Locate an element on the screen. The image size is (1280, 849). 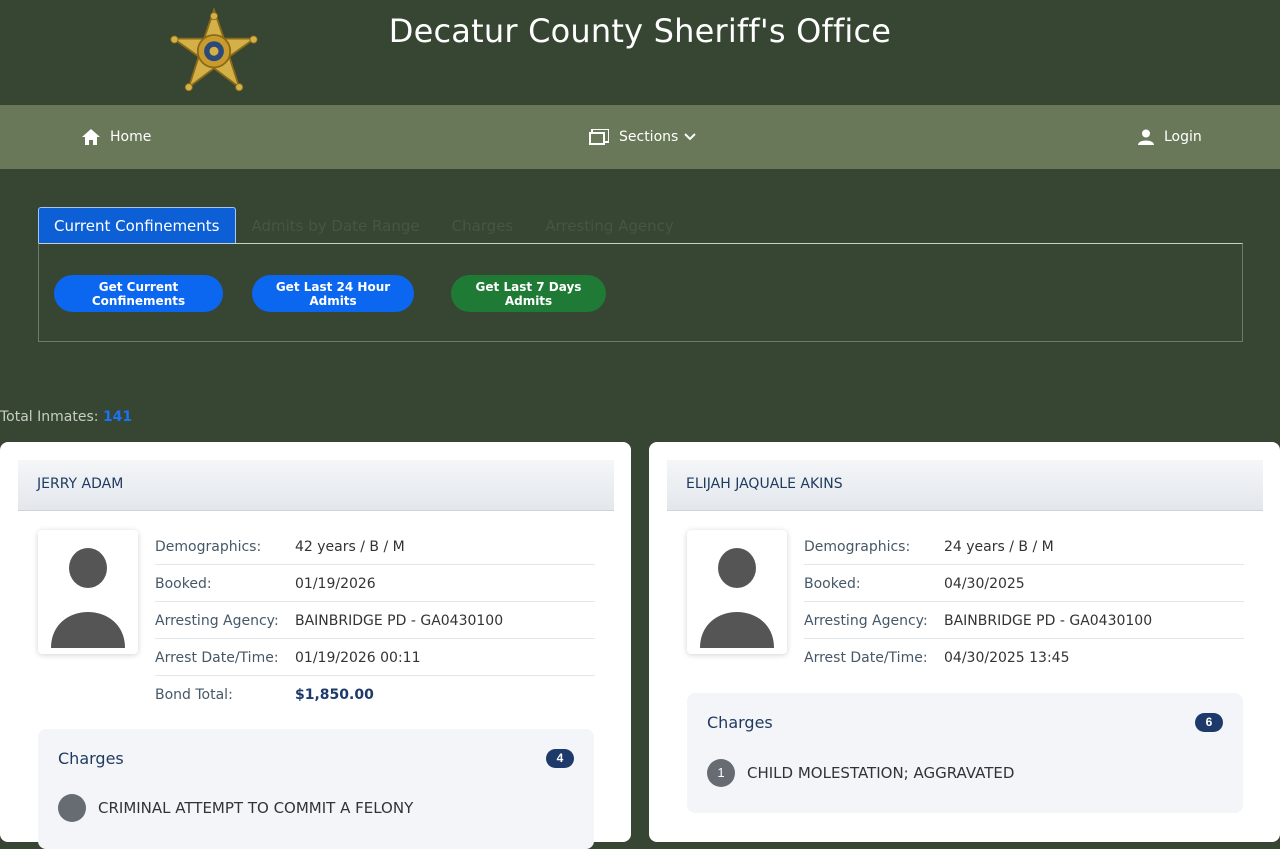
detail-row: Arrest Date/Time: 01/19/2026 00:11 is located at coordinates (375, 658).